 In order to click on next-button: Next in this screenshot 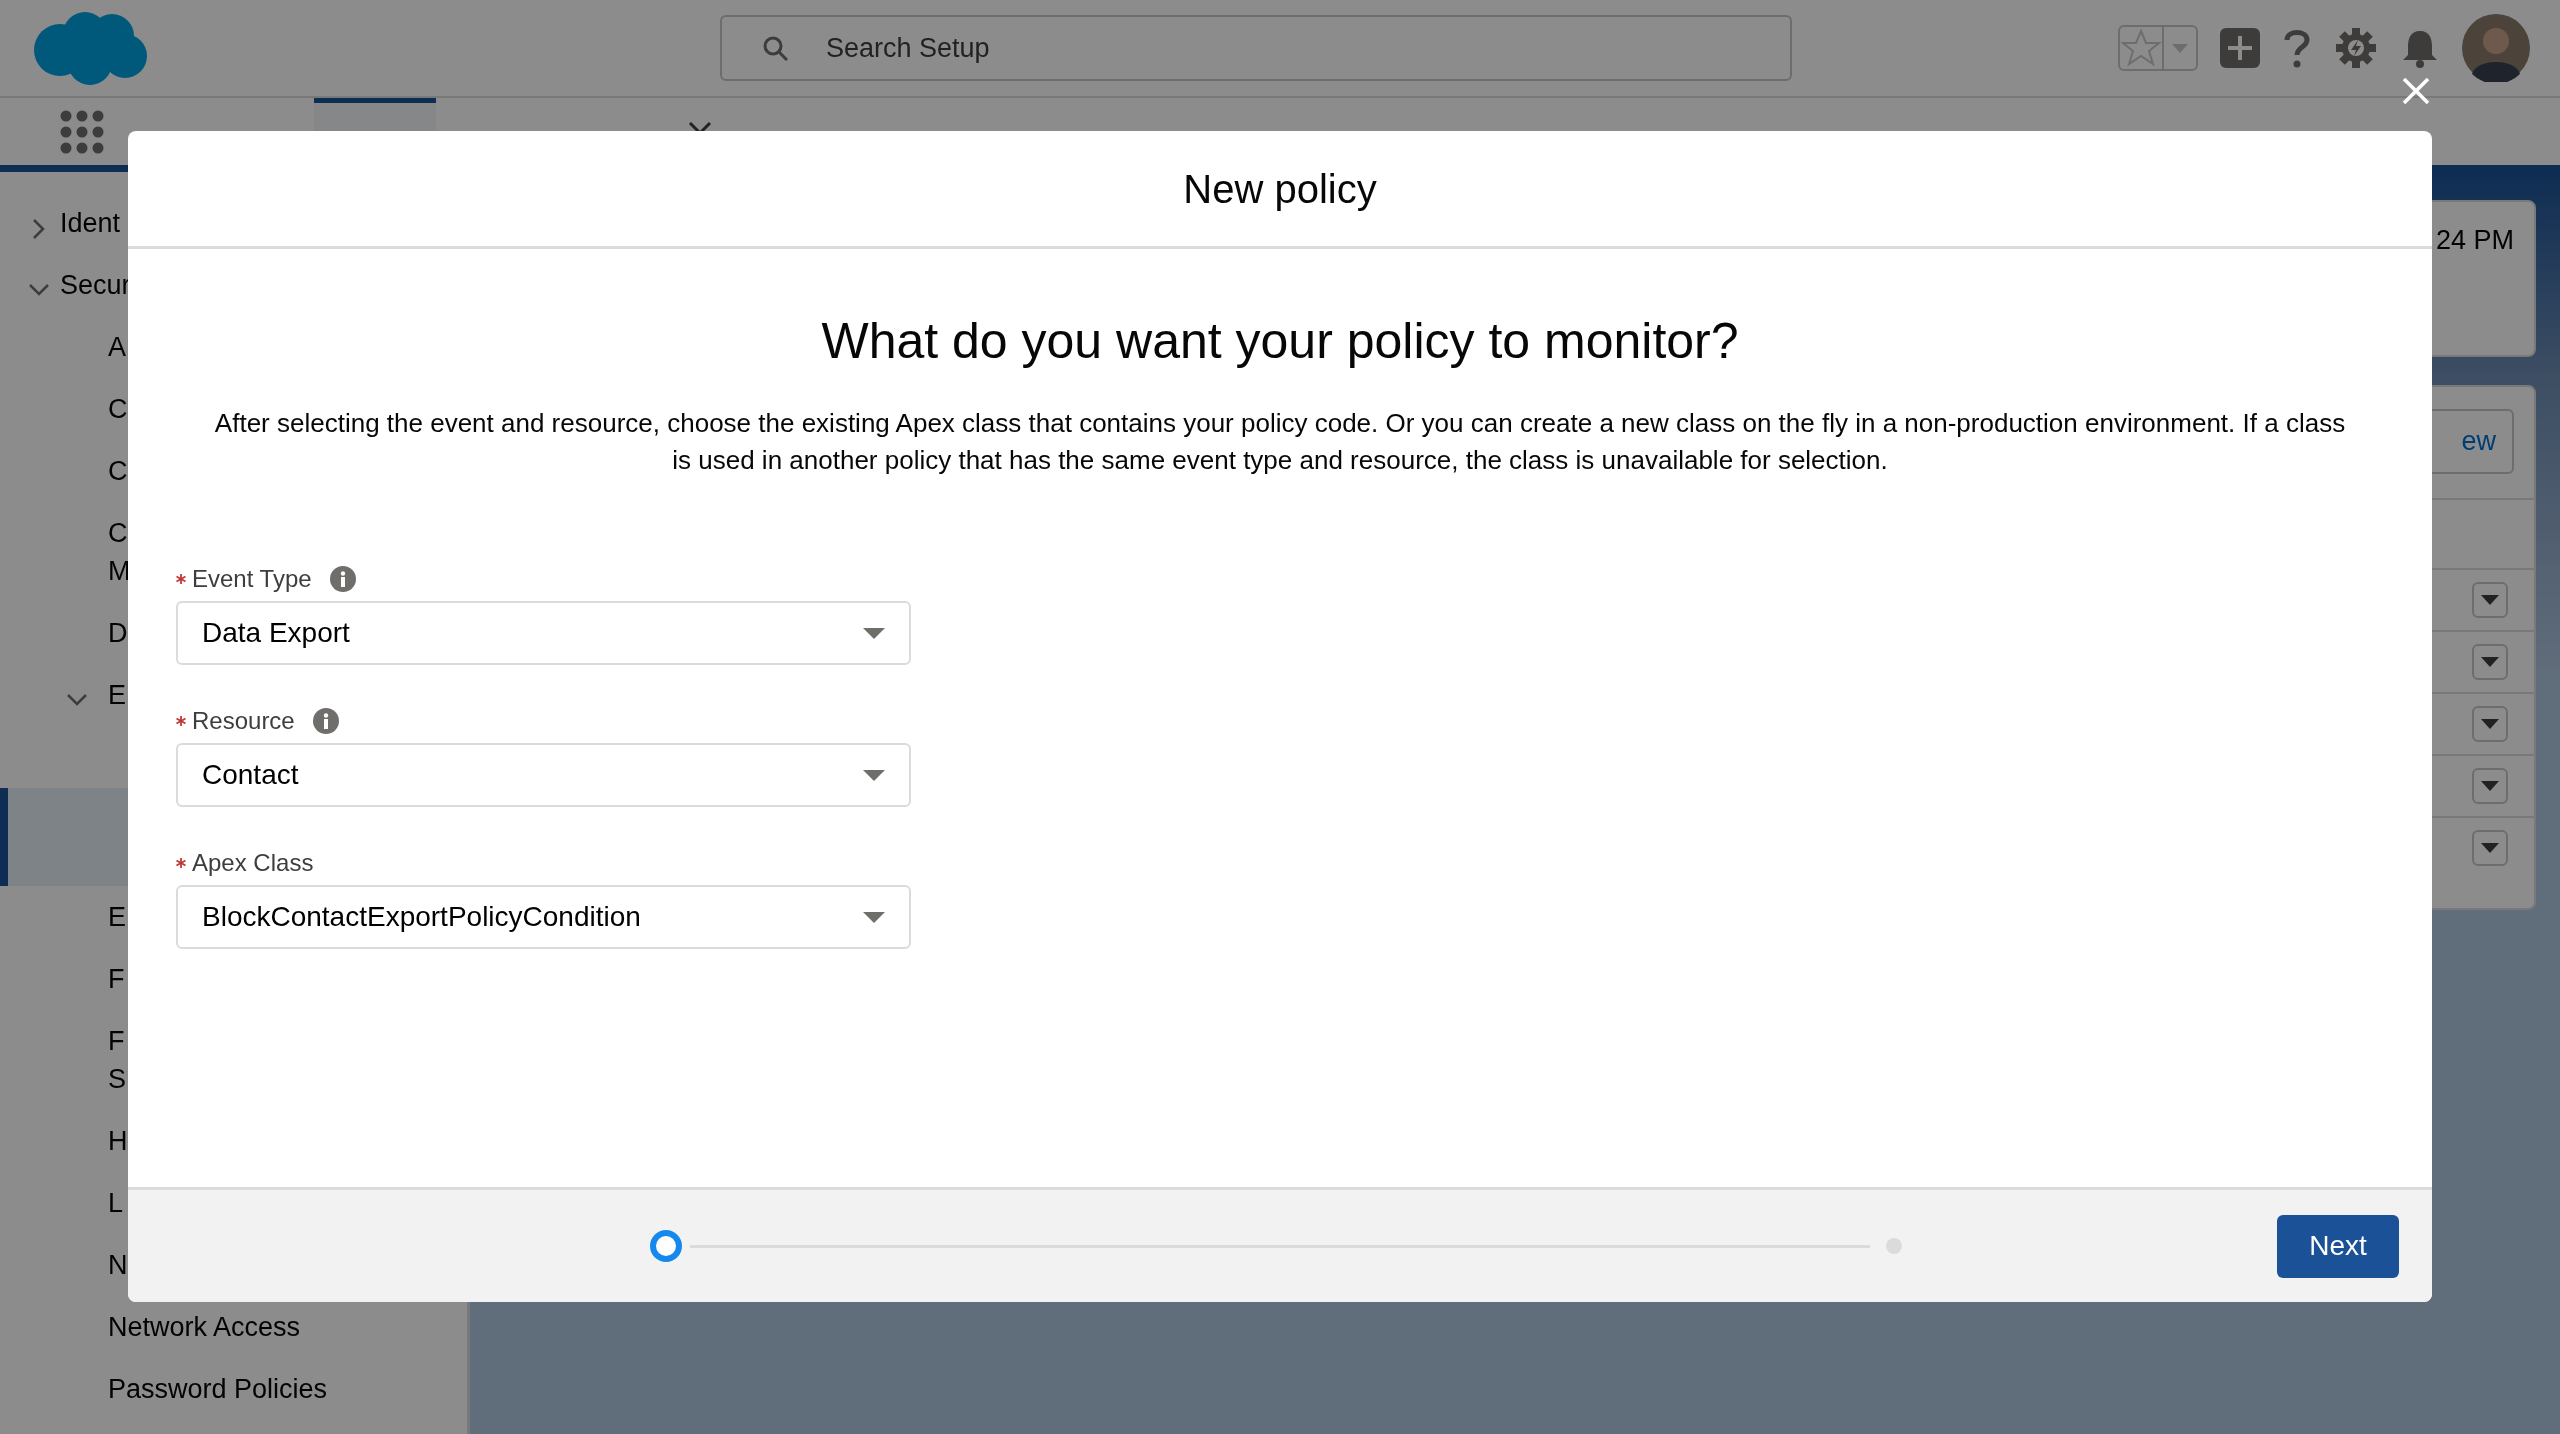, I will do `click(2338, 1246)`.